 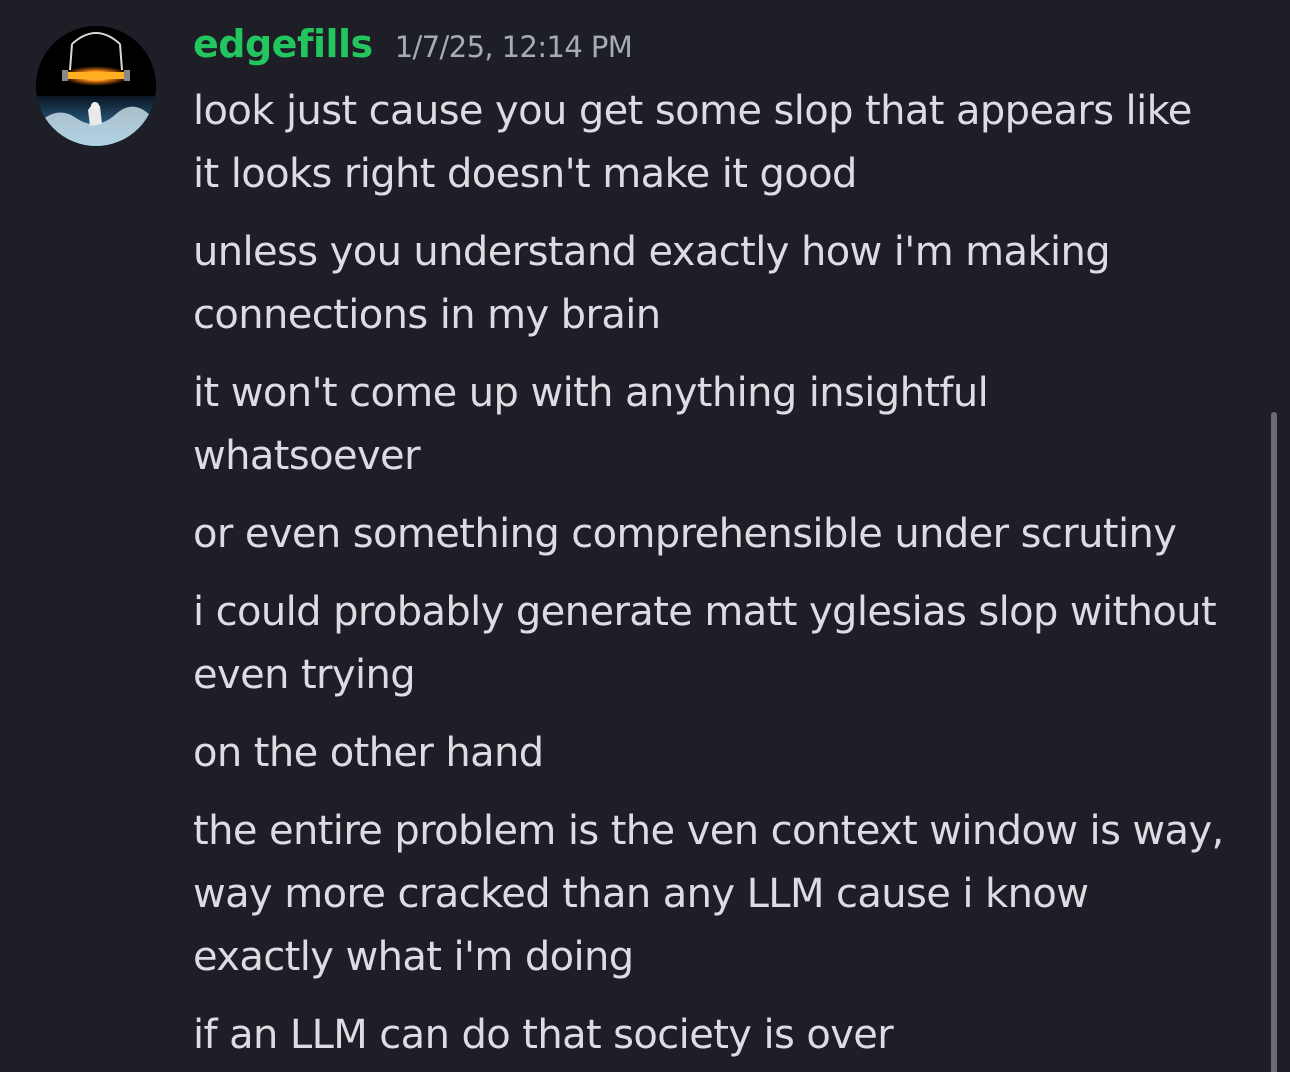 What do you see at coordinates (1274, 742) in the screenshot?
I see `scrollbar-thumb` at bounding box center [1274, 742].